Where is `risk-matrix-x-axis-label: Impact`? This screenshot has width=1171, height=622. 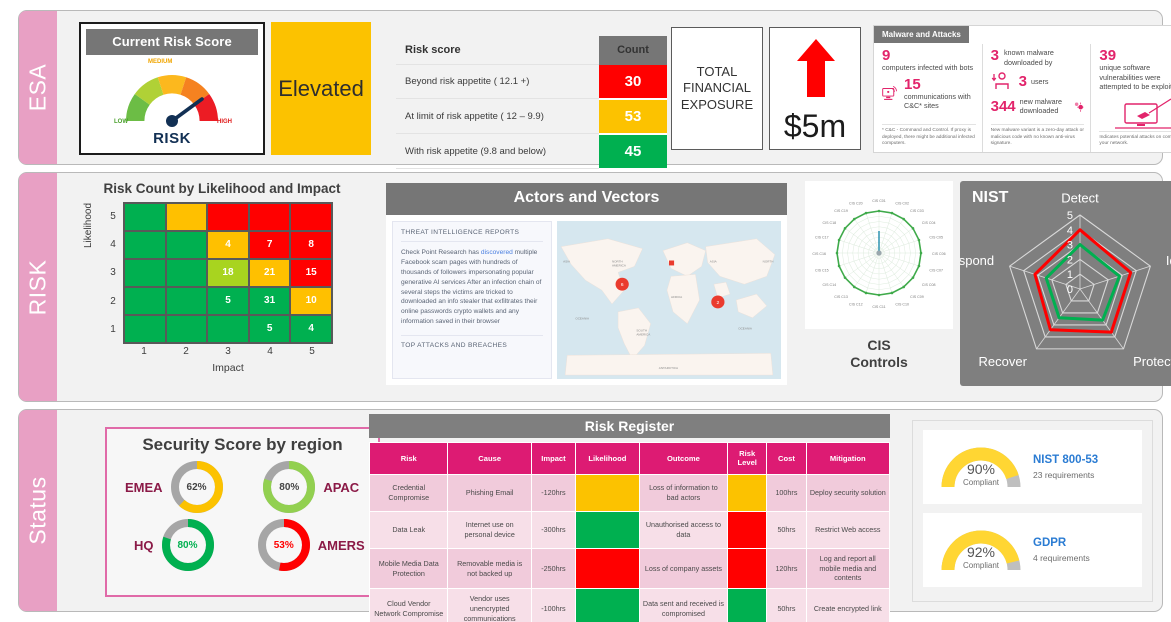
risk-matrix-x-axis-label: Impact is located at coordinates (228, 367).